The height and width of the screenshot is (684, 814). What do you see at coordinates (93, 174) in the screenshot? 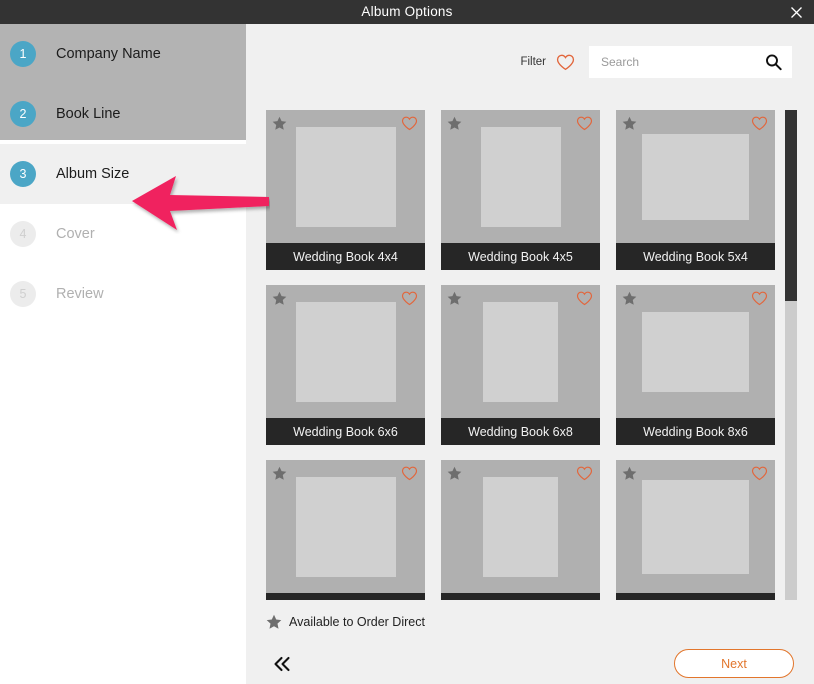
I see `step-label: Album Size` at bounding box center [93, 174].